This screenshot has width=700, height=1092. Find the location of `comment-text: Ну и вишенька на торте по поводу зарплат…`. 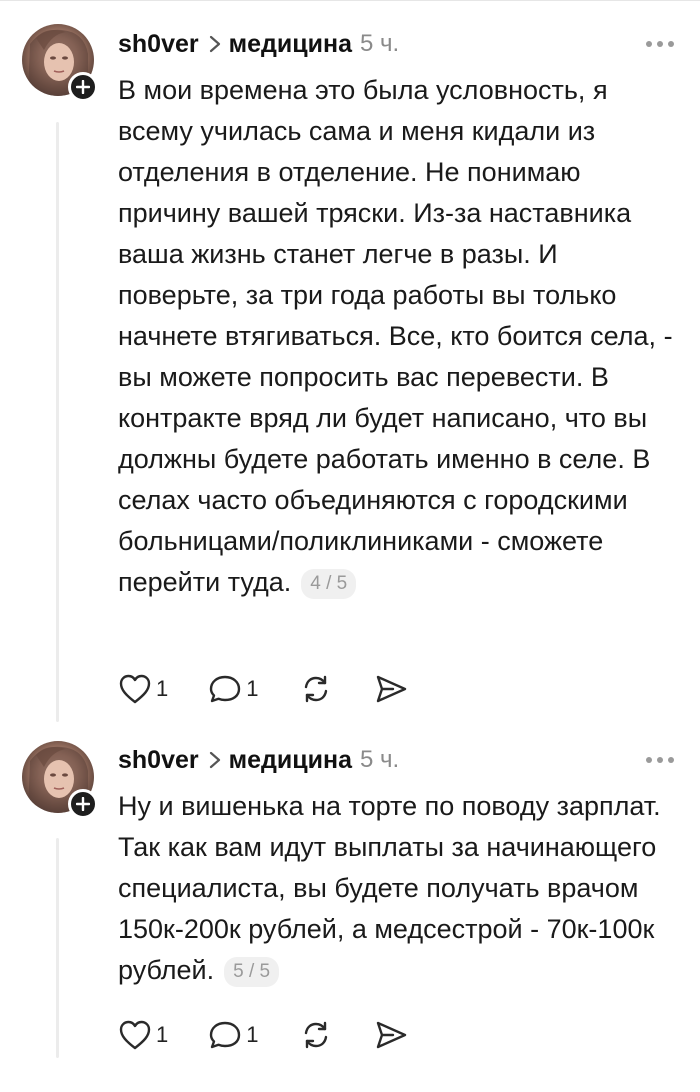

comment-text: Ну и вишенька на торте по поводу зарплат… is located at coordinates (389, 888).